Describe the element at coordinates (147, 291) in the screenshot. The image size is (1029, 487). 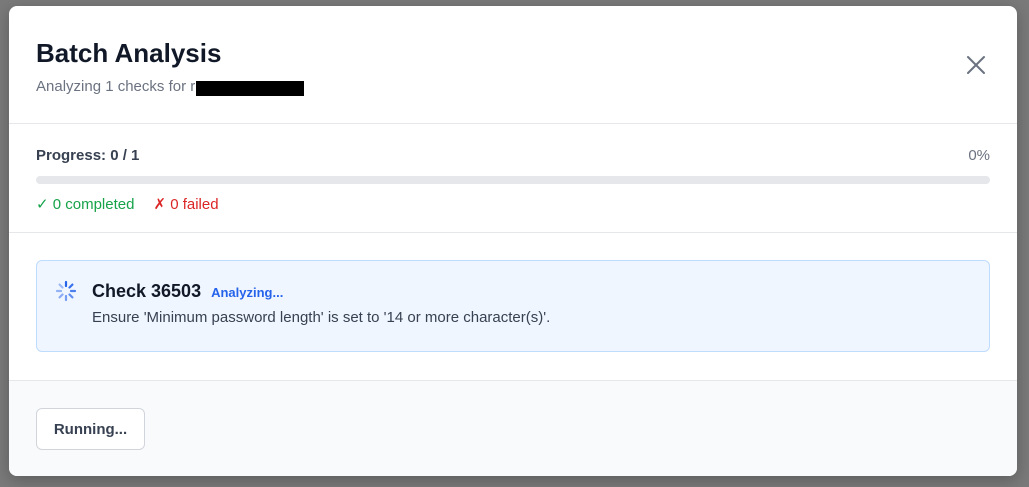
I see `check-title: Check 36503` at that location.